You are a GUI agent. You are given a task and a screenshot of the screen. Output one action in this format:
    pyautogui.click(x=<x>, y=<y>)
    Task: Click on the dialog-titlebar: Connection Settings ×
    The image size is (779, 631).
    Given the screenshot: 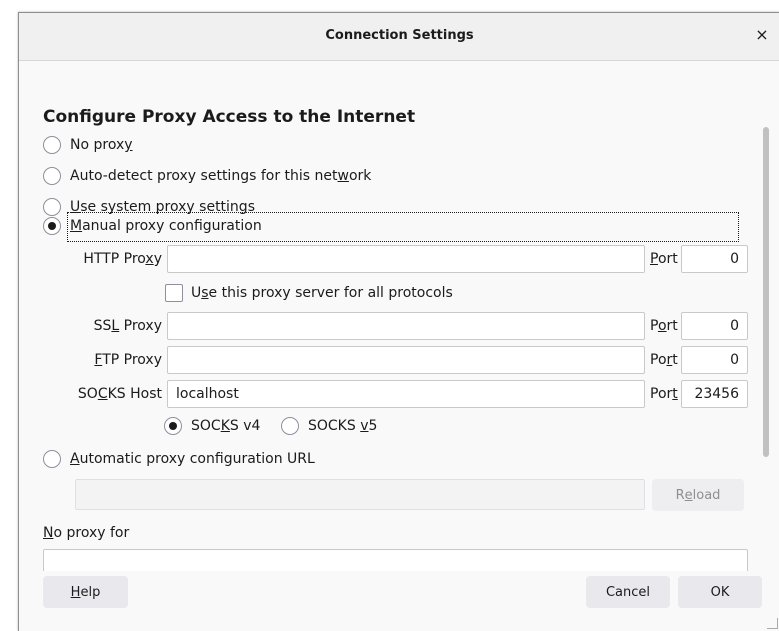 What is the action you would take?
    pyautogui.click(x=399, y=37)
    